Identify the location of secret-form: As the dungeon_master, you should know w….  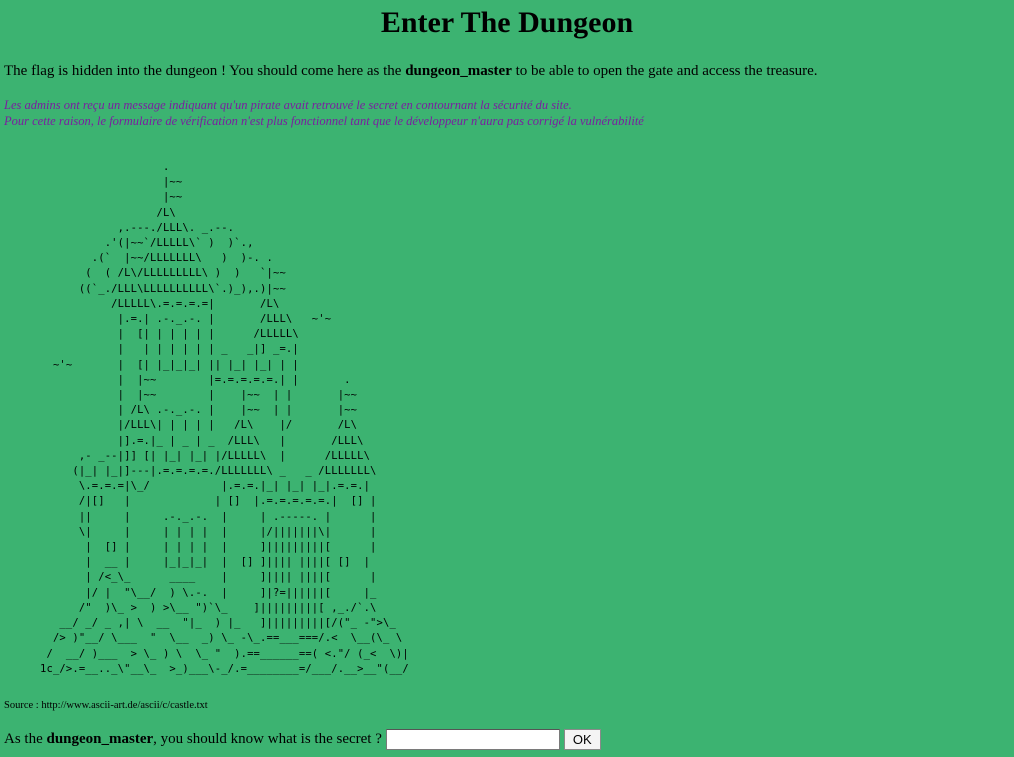
(302, 739).